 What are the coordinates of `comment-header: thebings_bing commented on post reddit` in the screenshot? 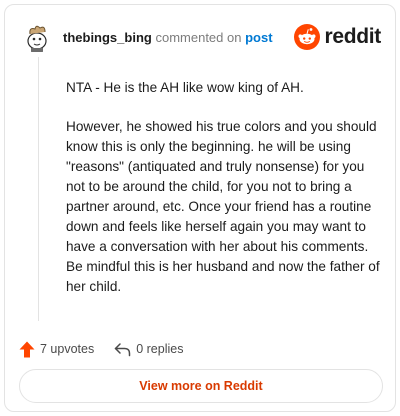 It's located at (200, 37).